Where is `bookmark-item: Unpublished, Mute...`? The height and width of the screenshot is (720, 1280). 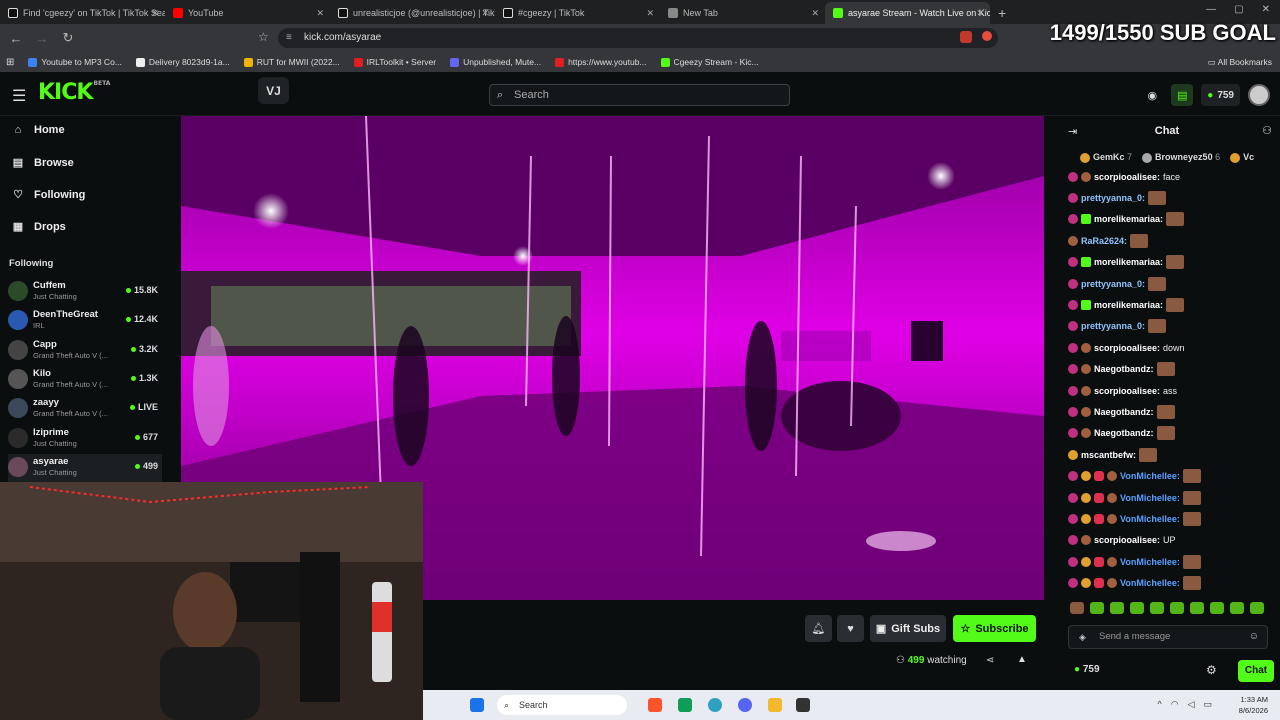
bookmark-item: Unpublished, Mute... is located at coordinates (495, 62).